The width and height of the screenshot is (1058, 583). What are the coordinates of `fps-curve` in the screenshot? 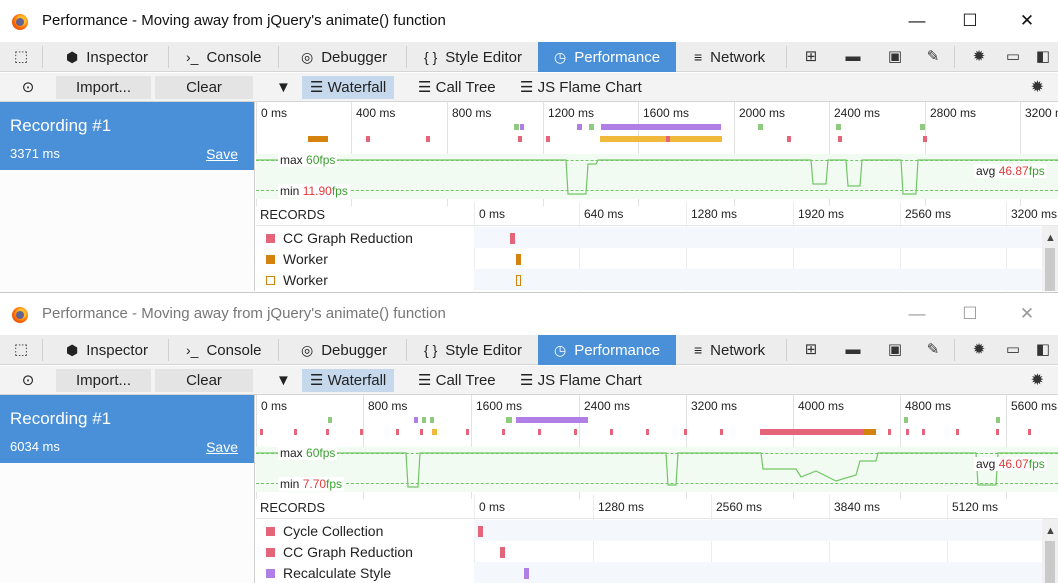 It's located at (657, 470).